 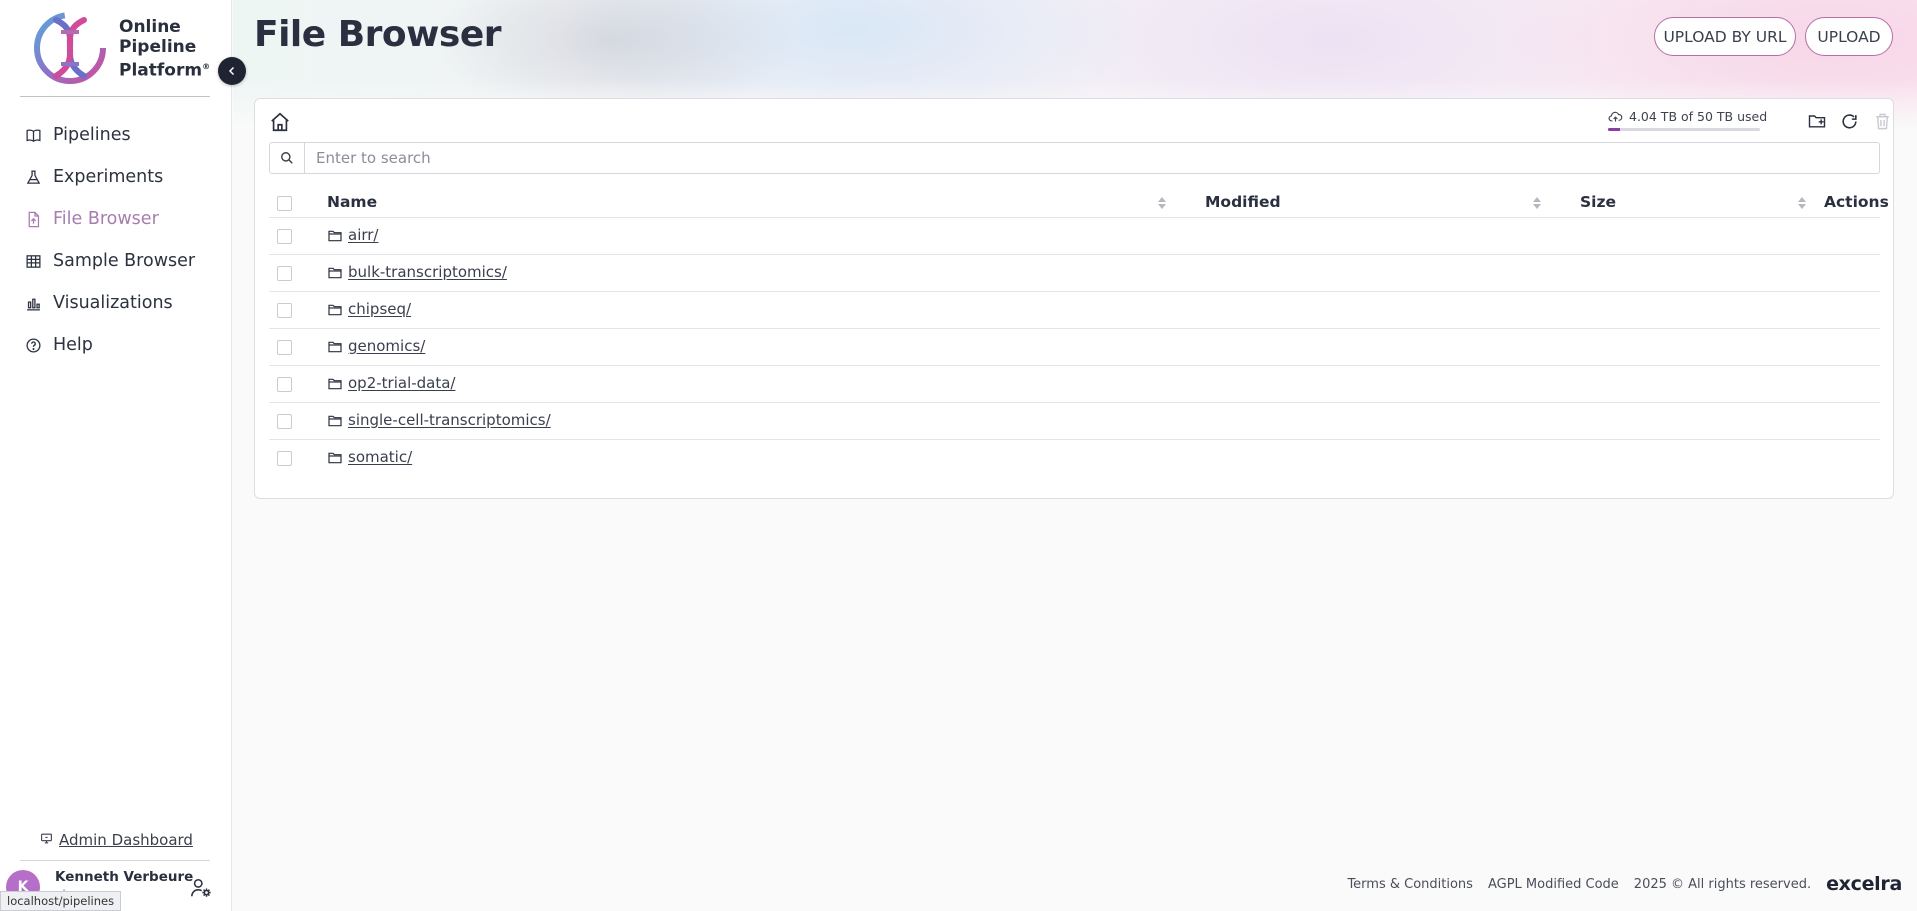 I want to click on sidebar-item-label: Experiments, so click(x=108, y=177).